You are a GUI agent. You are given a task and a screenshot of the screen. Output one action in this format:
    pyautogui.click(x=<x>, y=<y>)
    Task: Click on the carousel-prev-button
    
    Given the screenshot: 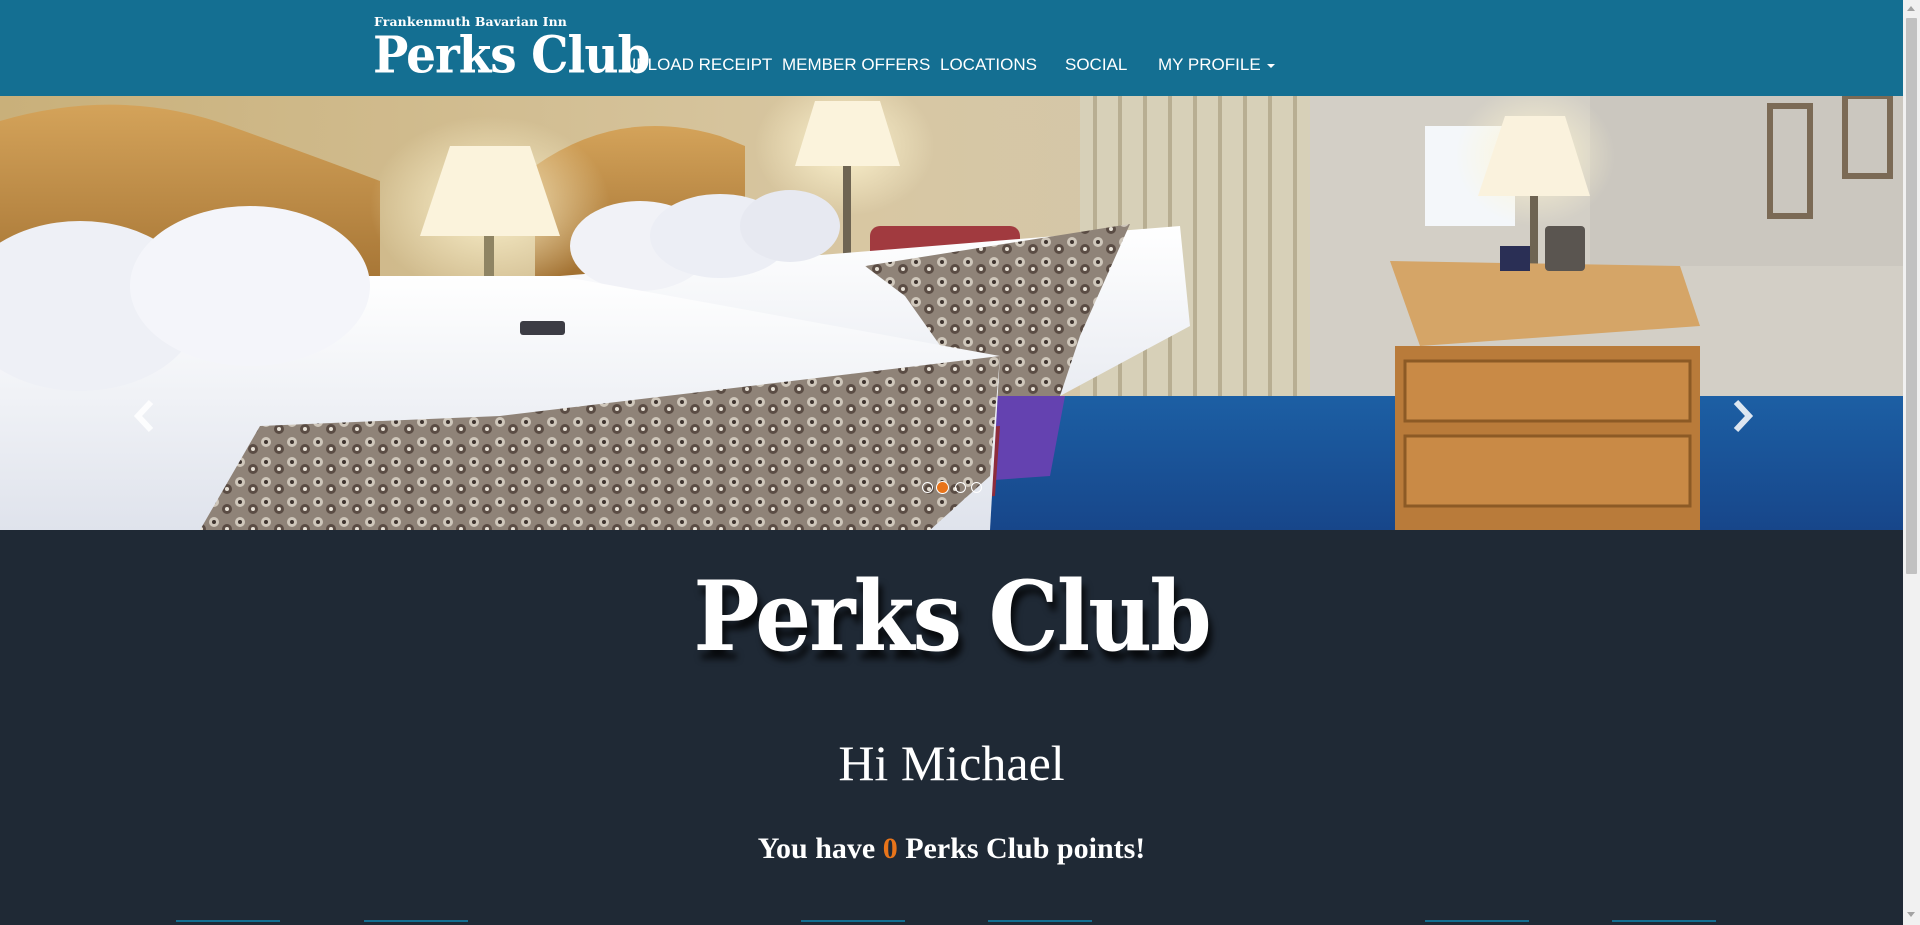 What is the action you would take?
    pyautogui.click(x=145, y=416)
    